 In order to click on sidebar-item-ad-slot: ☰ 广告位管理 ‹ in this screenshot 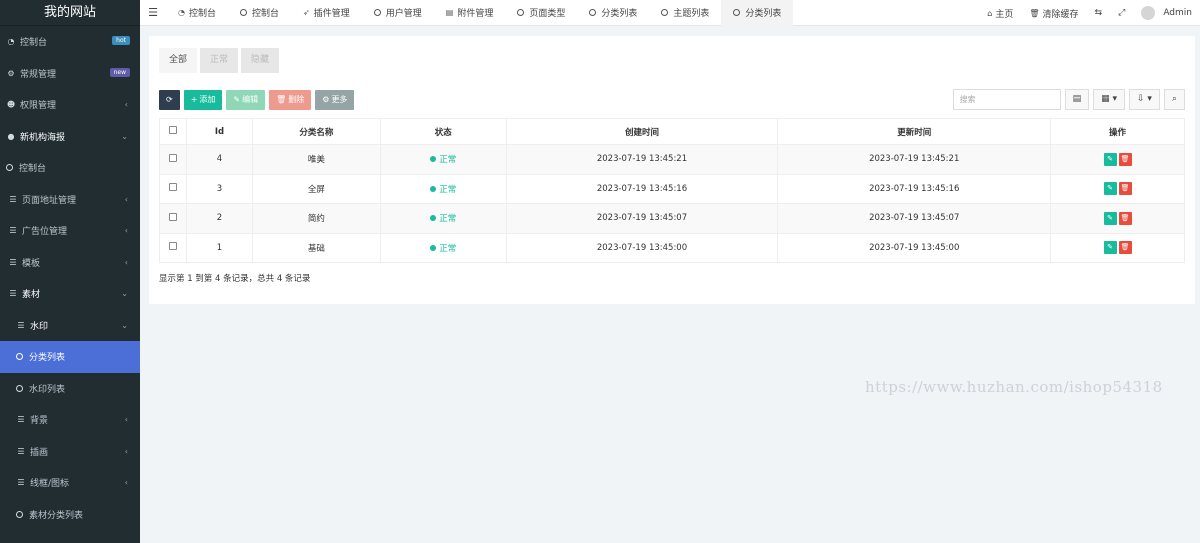, I will do `click(70, 231)`.